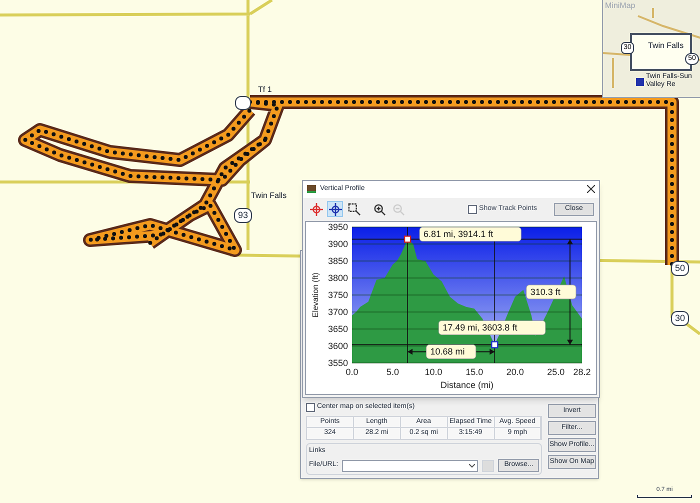  What do you see at coordinates (451, 351) in the screenshot?
I see `distance-callout: 10.68 mi` at bounding box center [451, 351].